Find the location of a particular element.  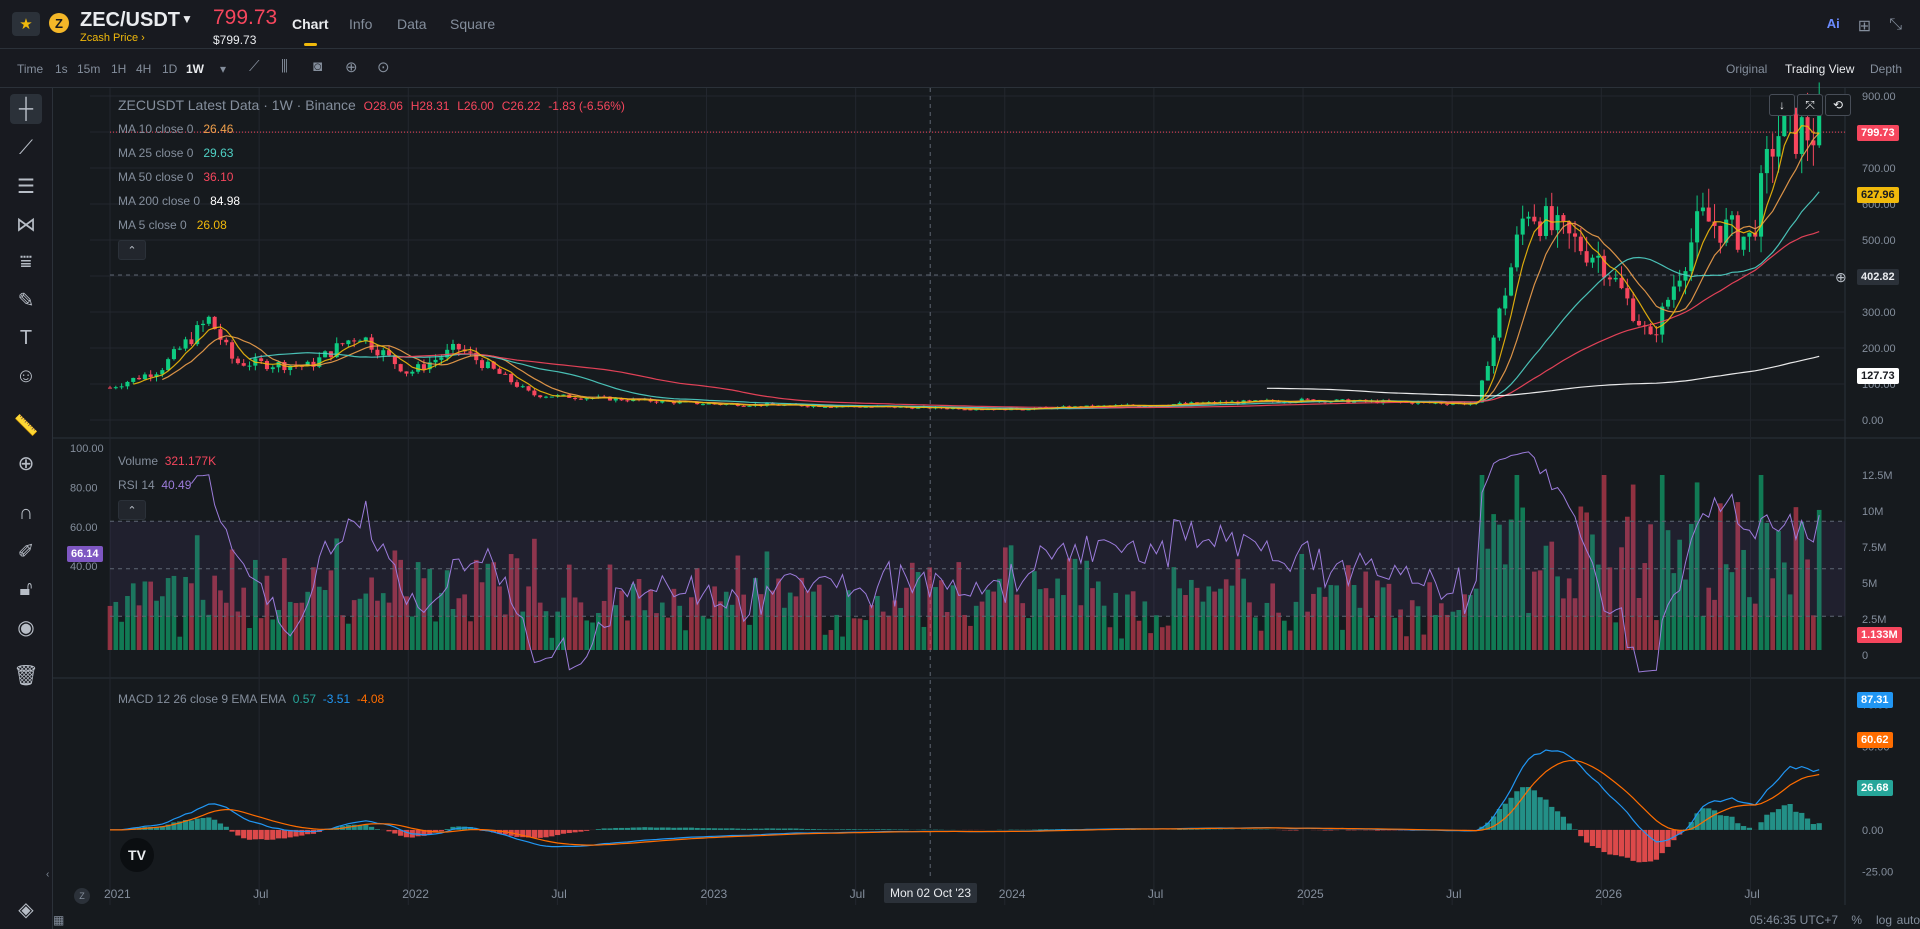

collapse-rsi-button: ⌃ is located at coordinates (132, 510).